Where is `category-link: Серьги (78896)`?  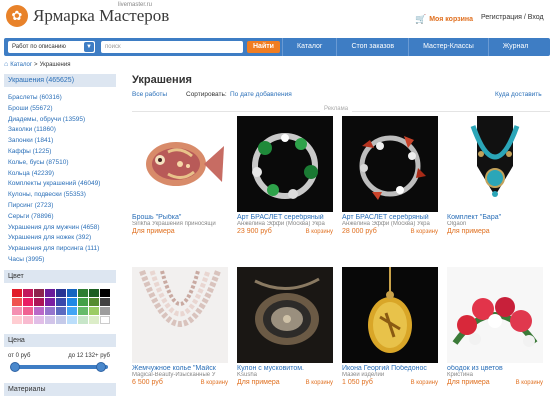 category-link: Серьги (78896) is located at coordinates (62, 217).